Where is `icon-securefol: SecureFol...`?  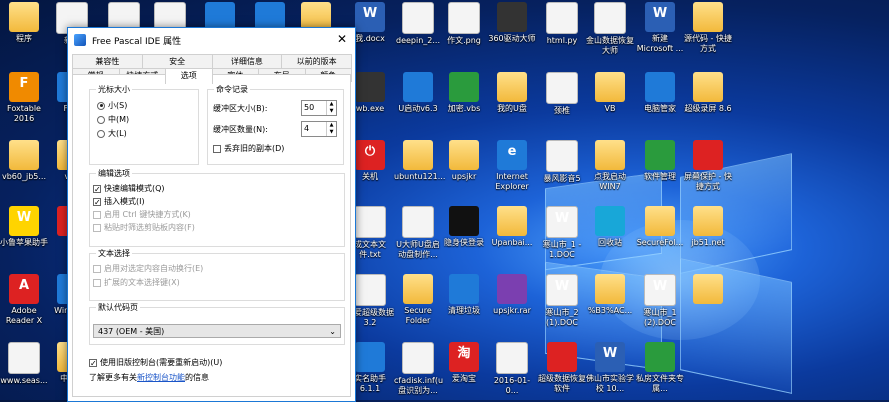 icon-securefol: SecureFol... is located at coordinates (660, 227).